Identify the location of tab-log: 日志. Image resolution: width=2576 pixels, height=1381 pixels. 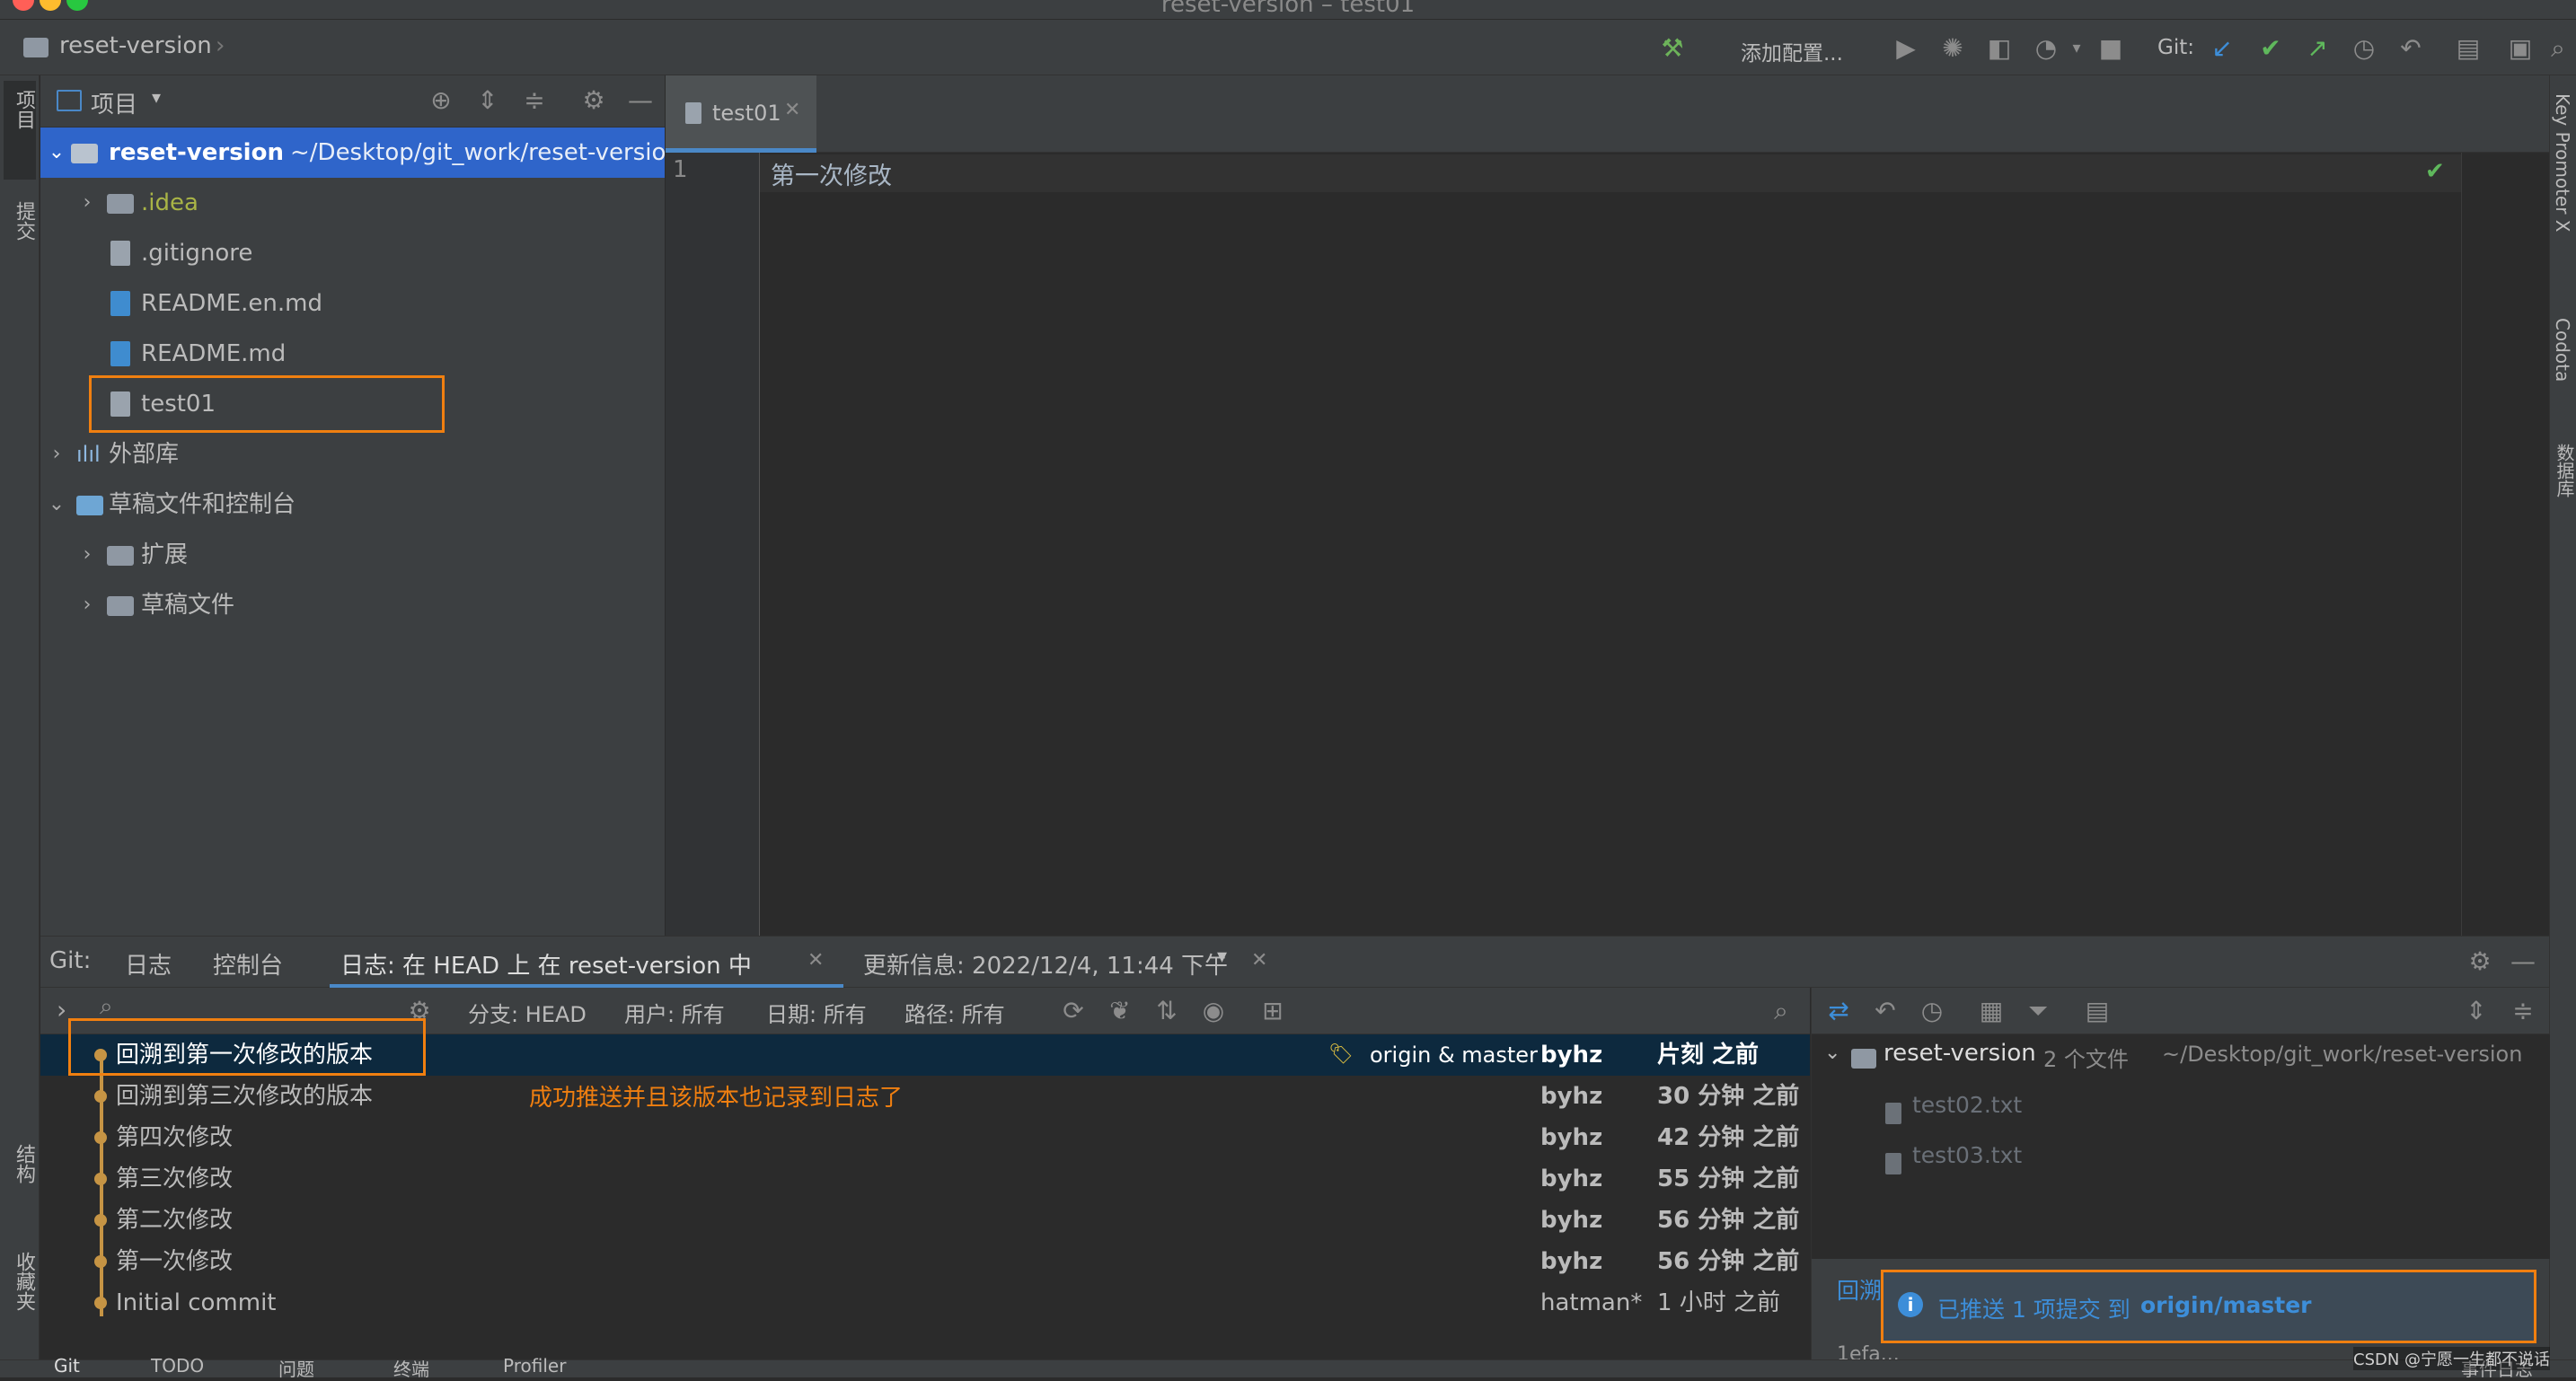
(148, 964).